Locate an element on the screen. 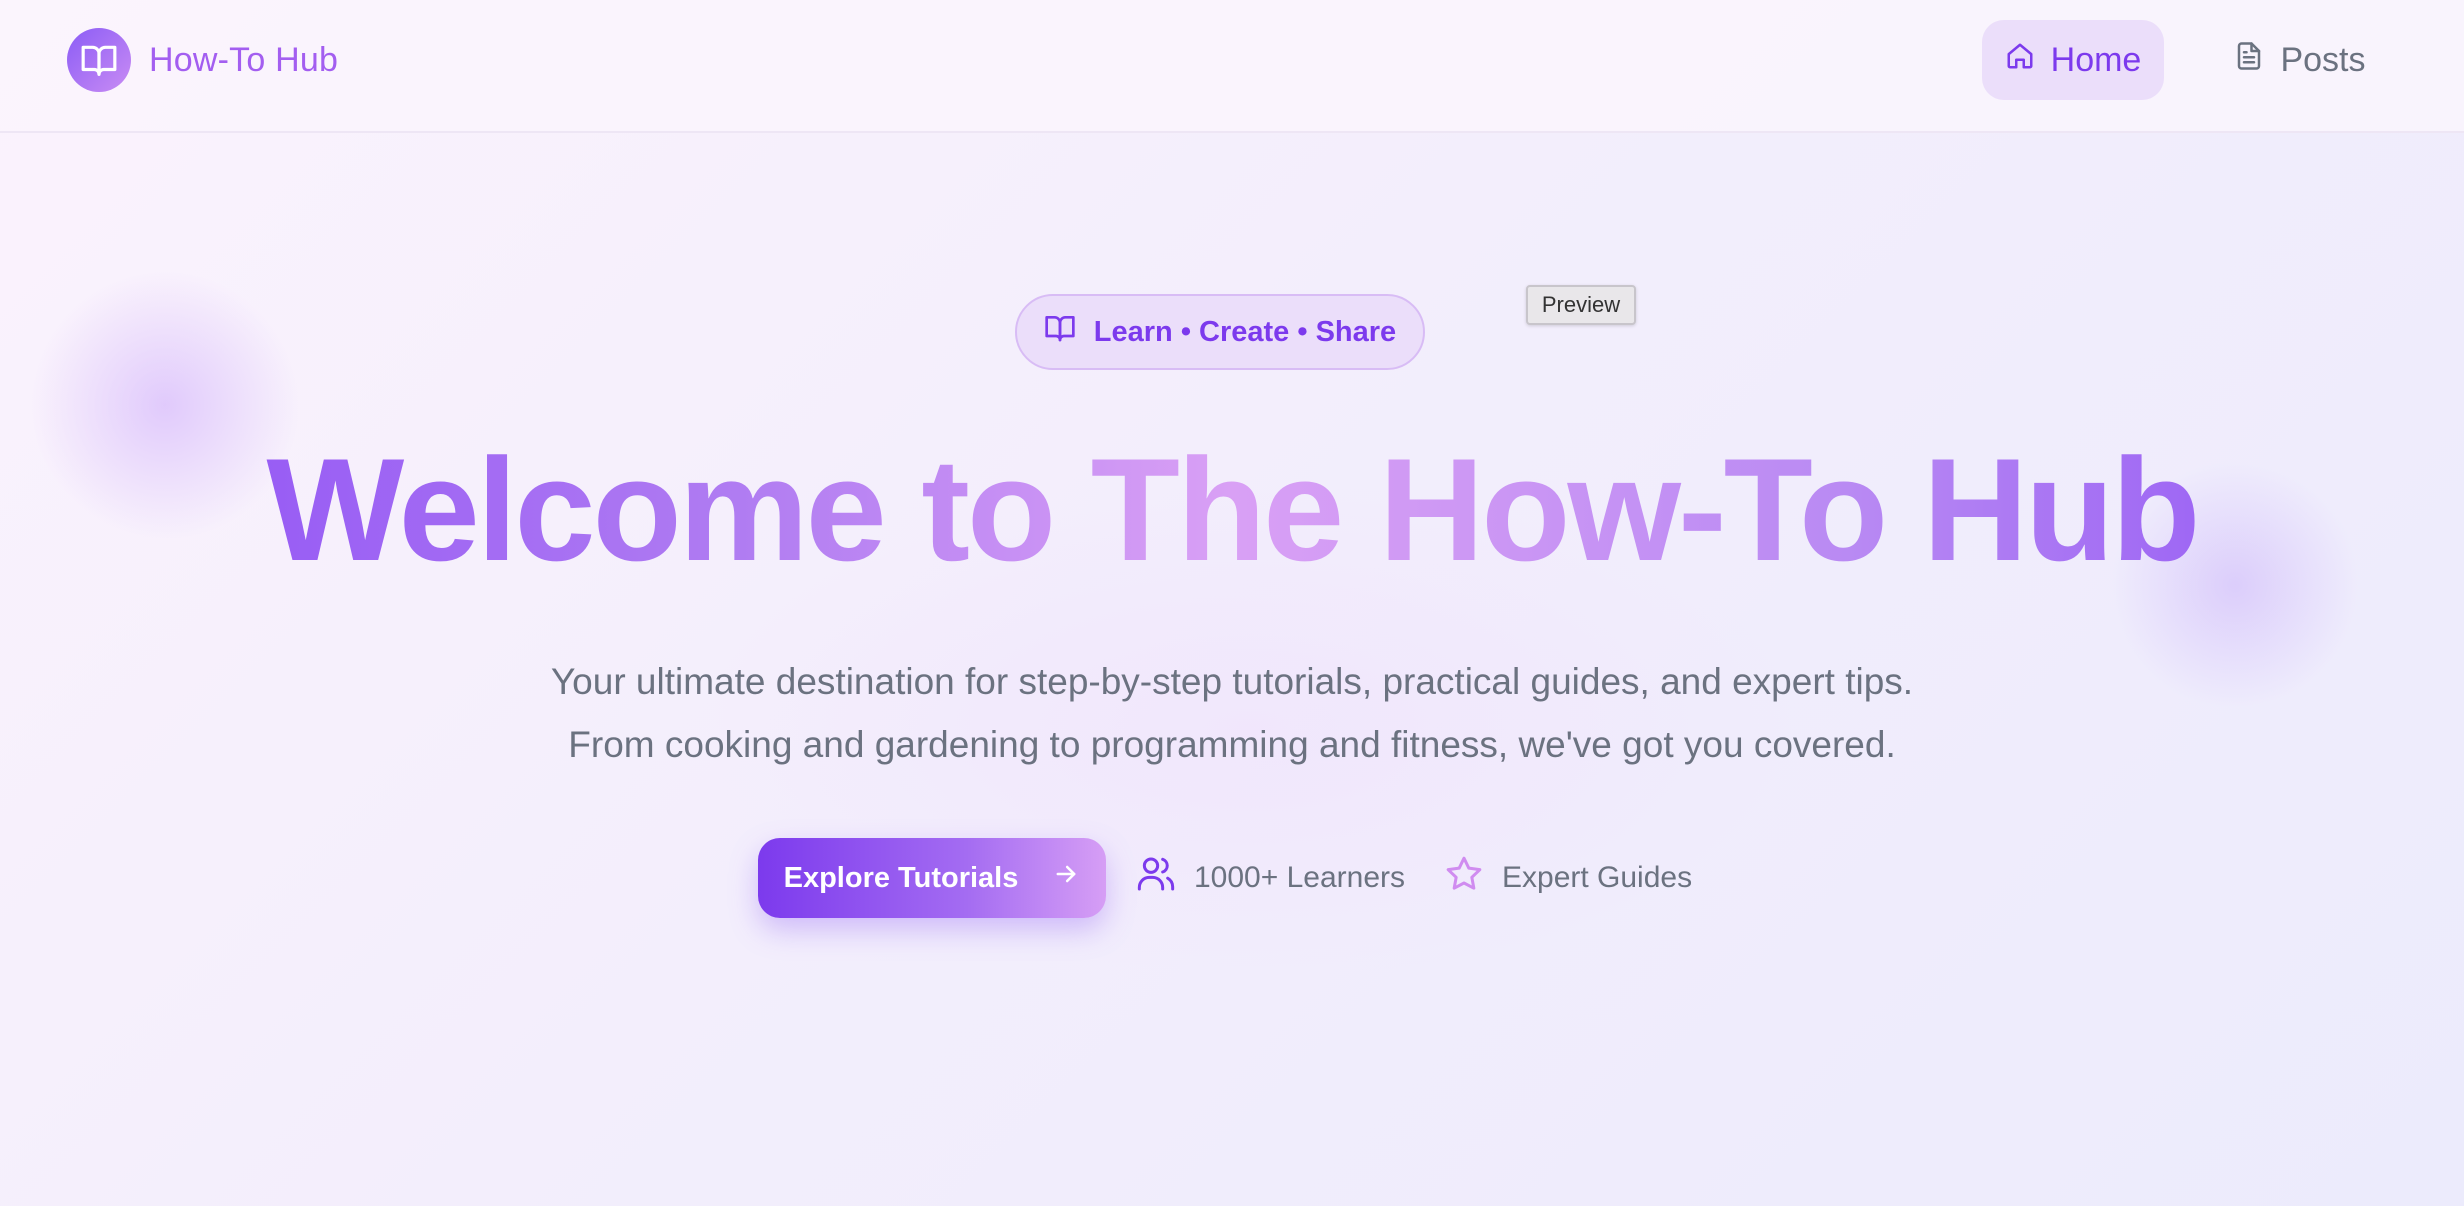  star-icon is located at coordinates (1464, 878).